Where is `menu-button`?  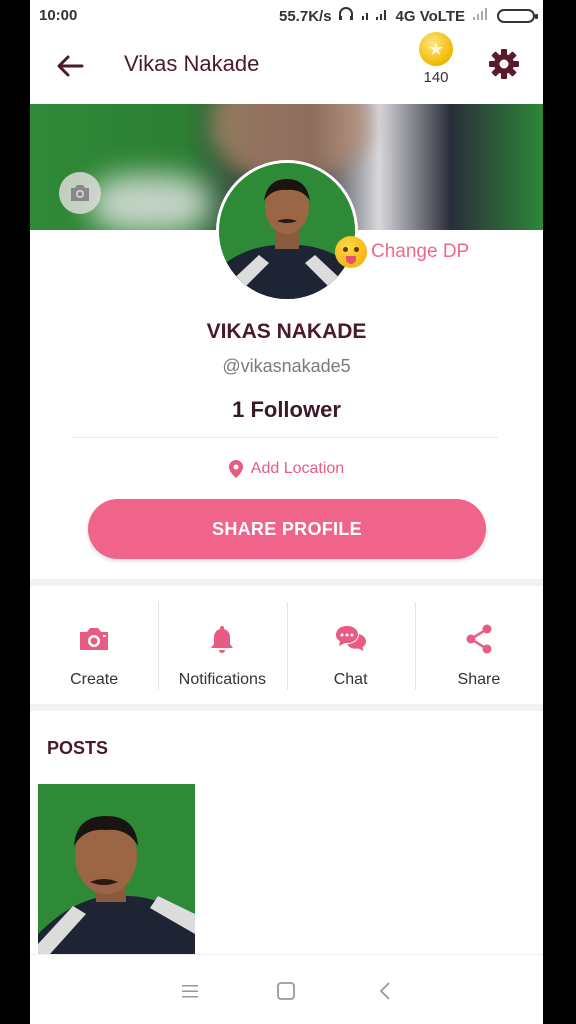 menu-button is located at coordinates (190, 991).